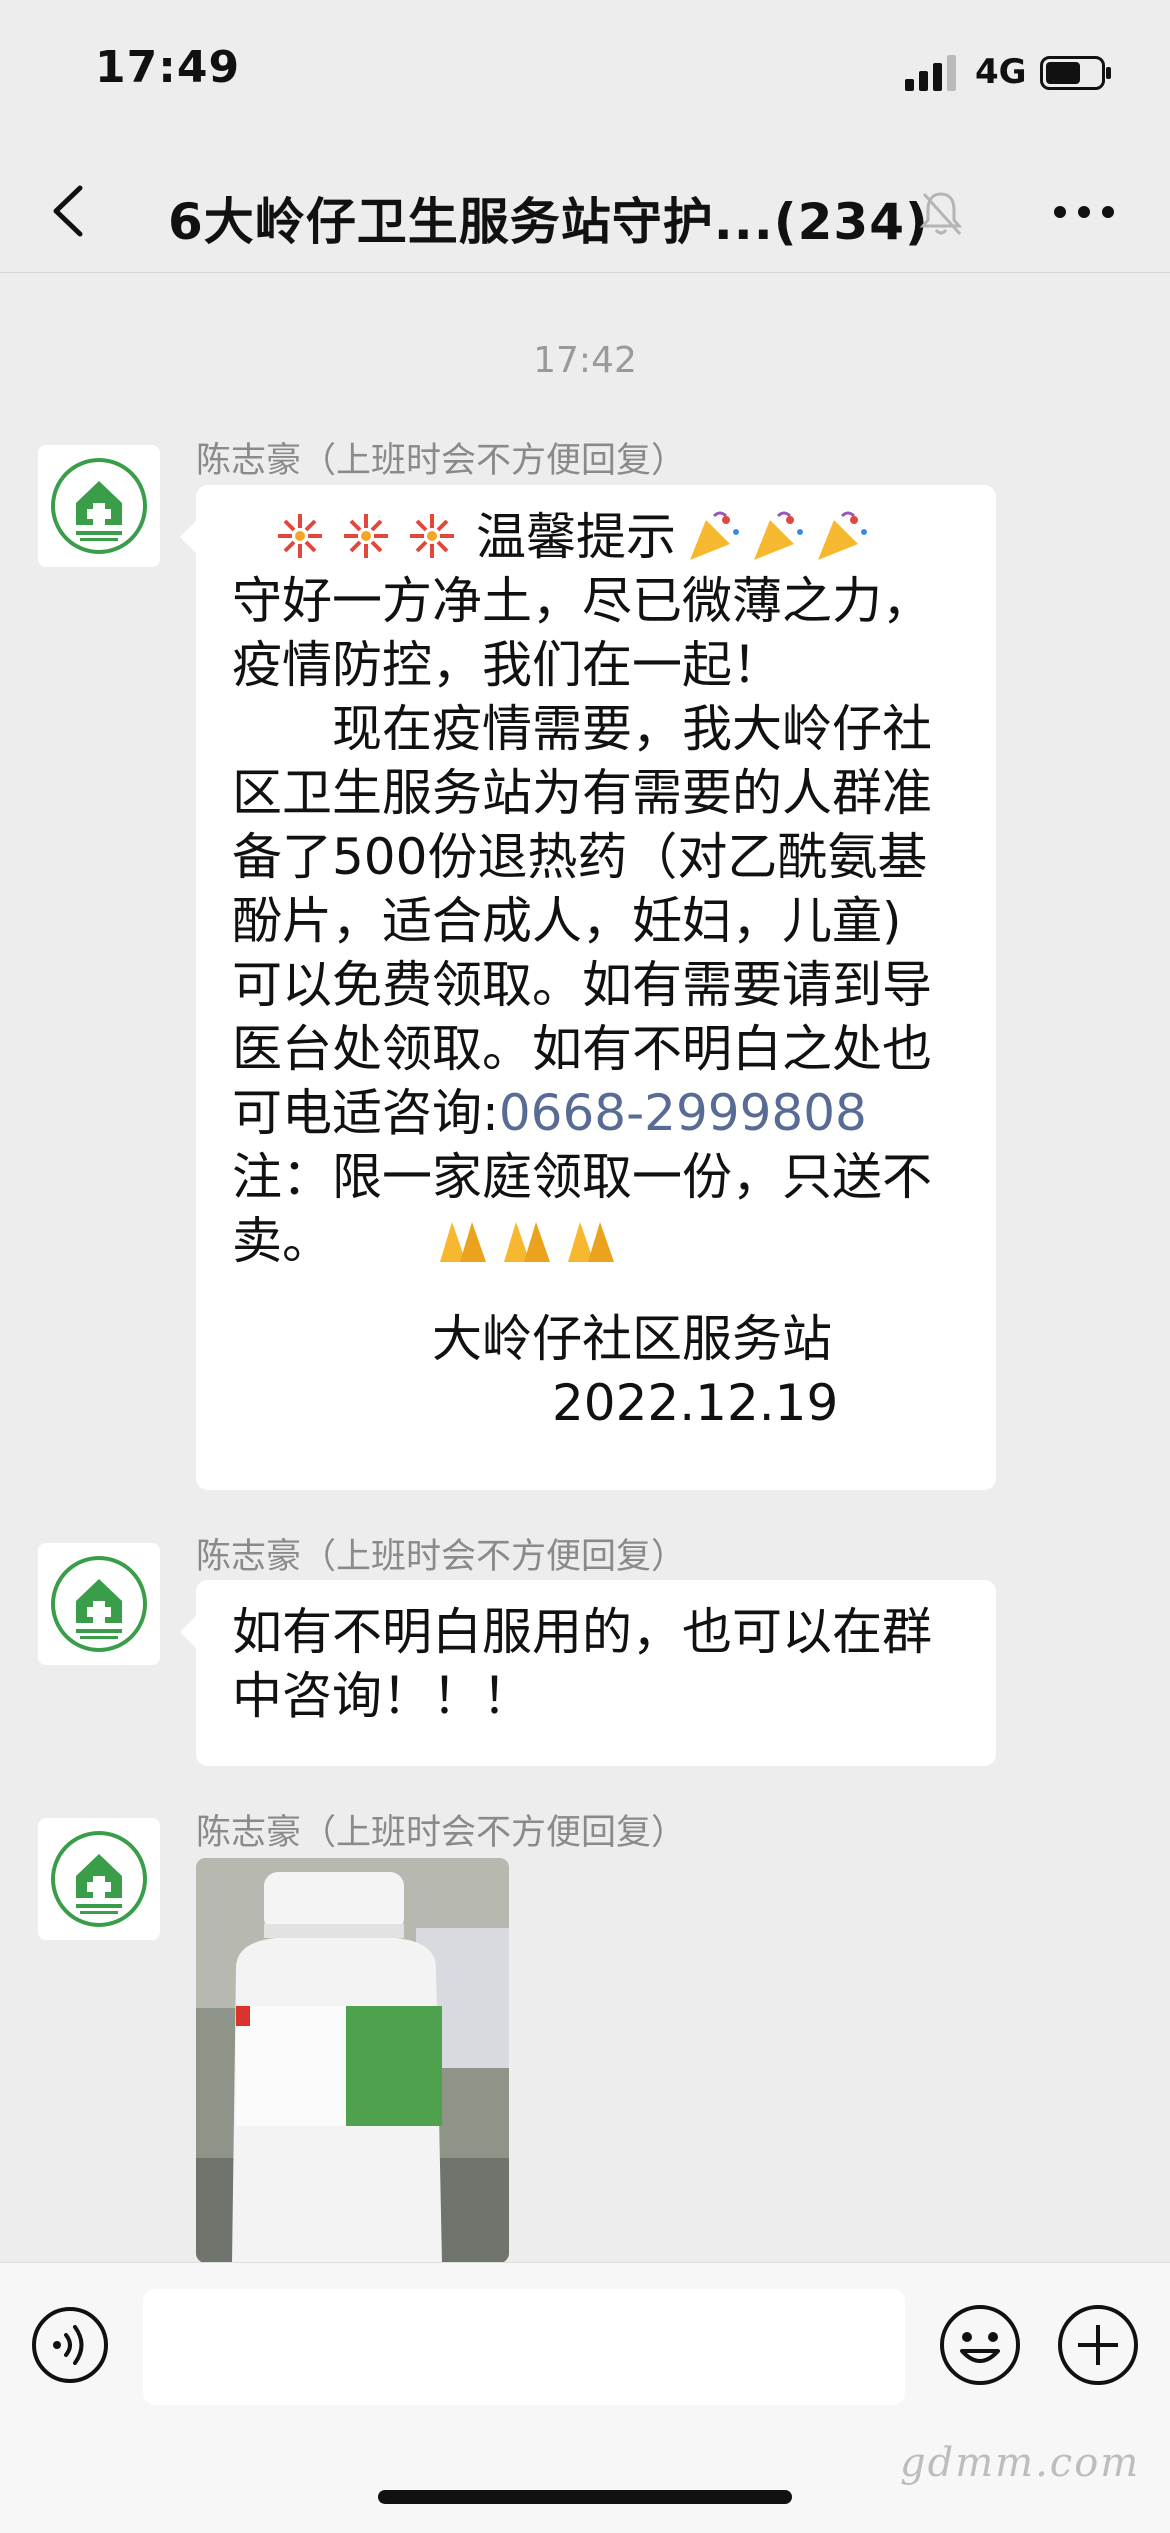  What do you see at coordinates (695, 1403) in the screenshot?
I see `signature-date: 2022.12.19` at bounding box center [695, 1403].